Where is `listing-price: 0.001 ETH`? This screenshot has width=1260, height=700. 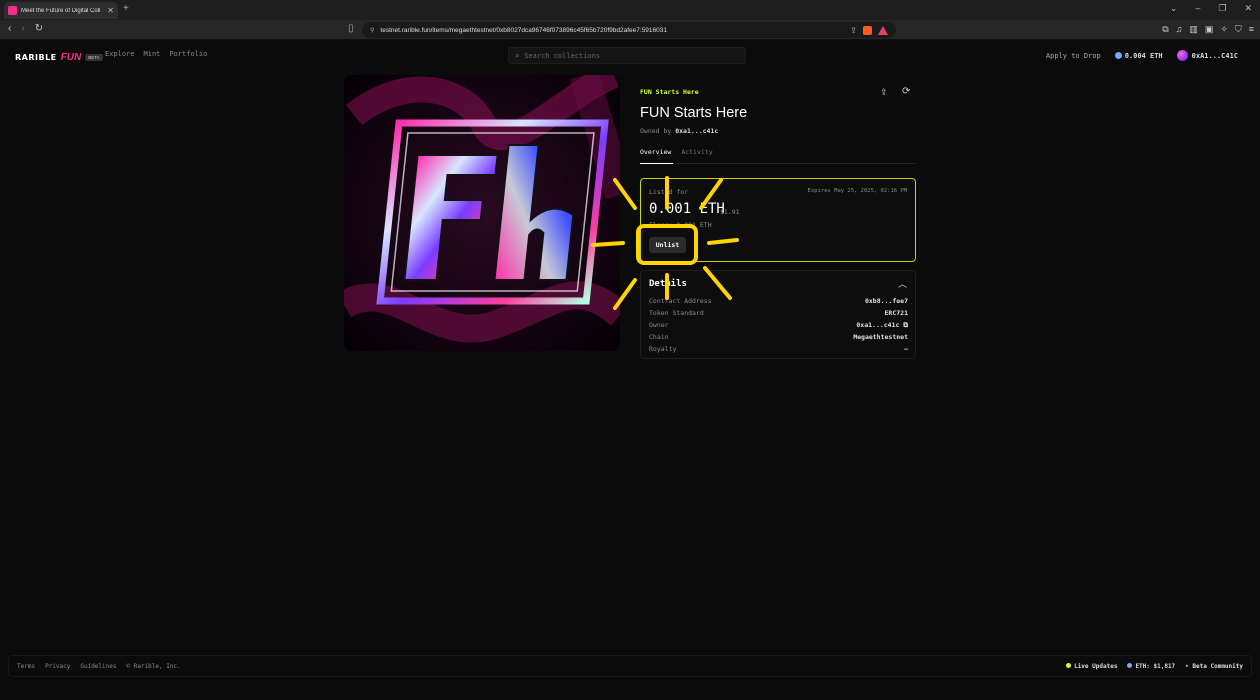 listing-price: 0.001 ETH is located at coordinates (687, 209).